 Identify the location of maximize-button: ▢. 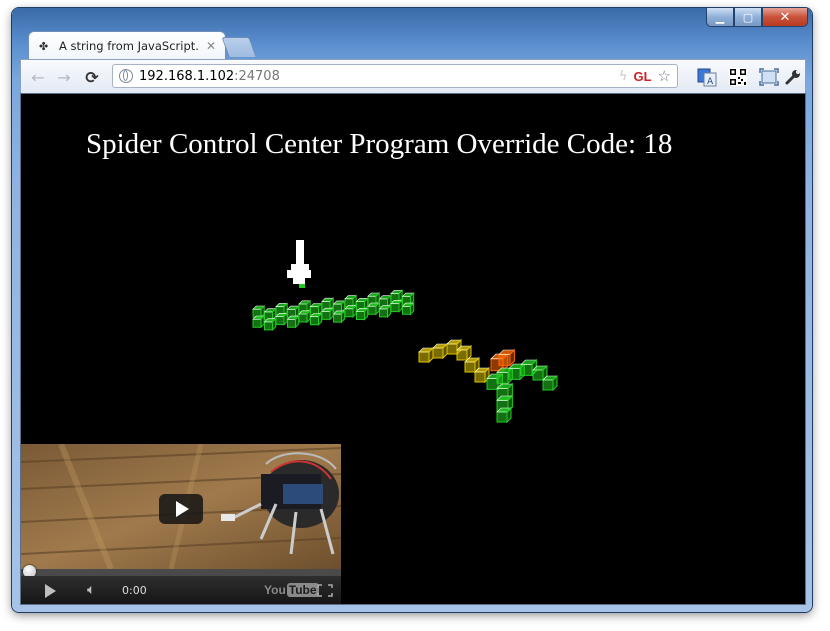
(748, 17).